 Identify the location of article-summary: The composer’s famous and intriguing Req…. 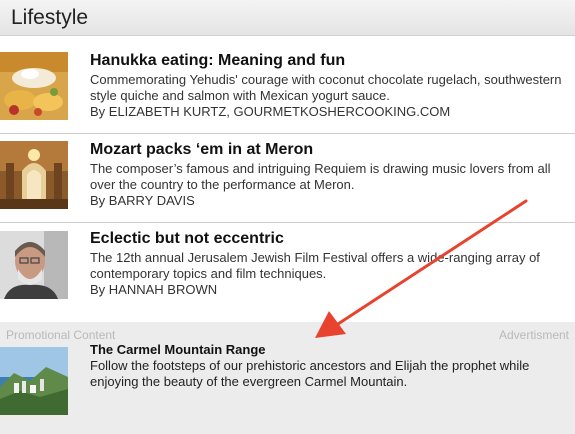
(320, 176).